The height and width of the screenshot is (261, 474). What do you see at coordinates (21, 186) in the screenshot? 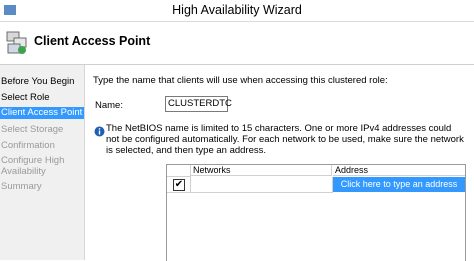
I see `sidebar-item-summary: Summary` at bounding box center [21, 186].